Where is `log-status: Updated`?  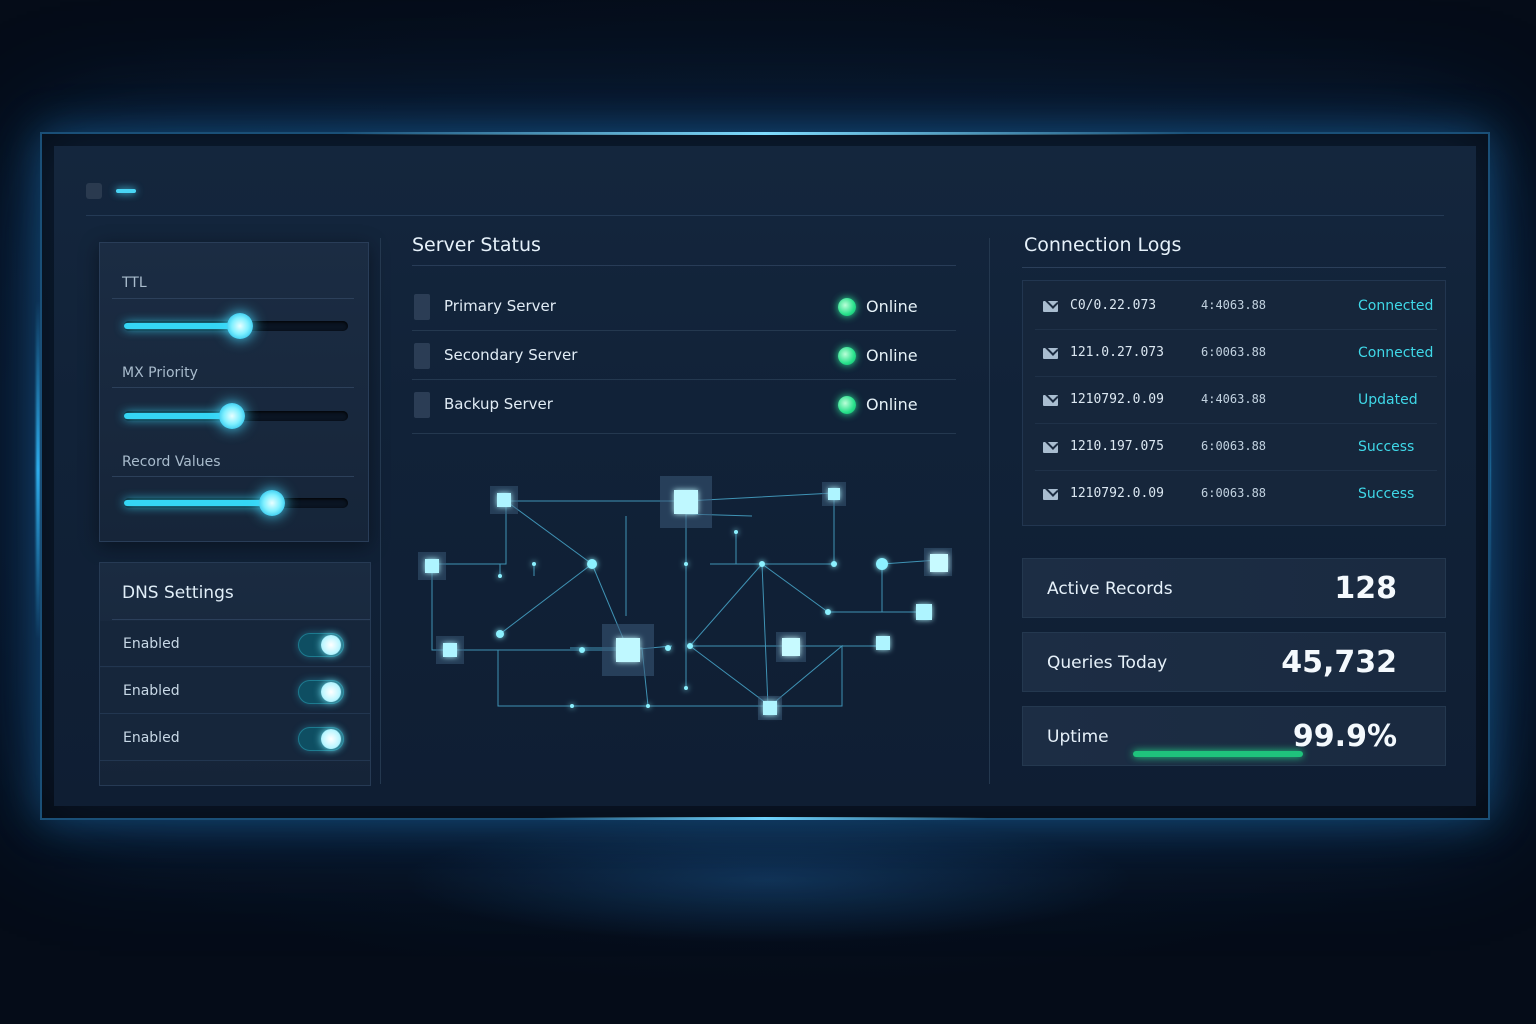
log-status: Updated is located at coordinates (1388, 400).